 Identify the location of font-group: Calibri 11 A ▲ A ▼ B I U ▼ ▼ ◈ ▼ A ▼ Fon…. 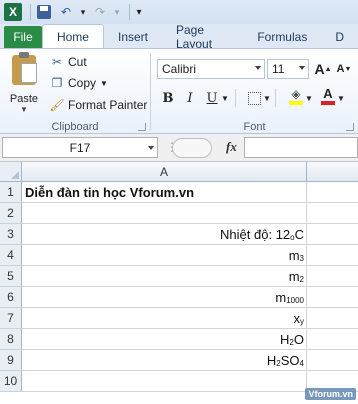
(254, 92).